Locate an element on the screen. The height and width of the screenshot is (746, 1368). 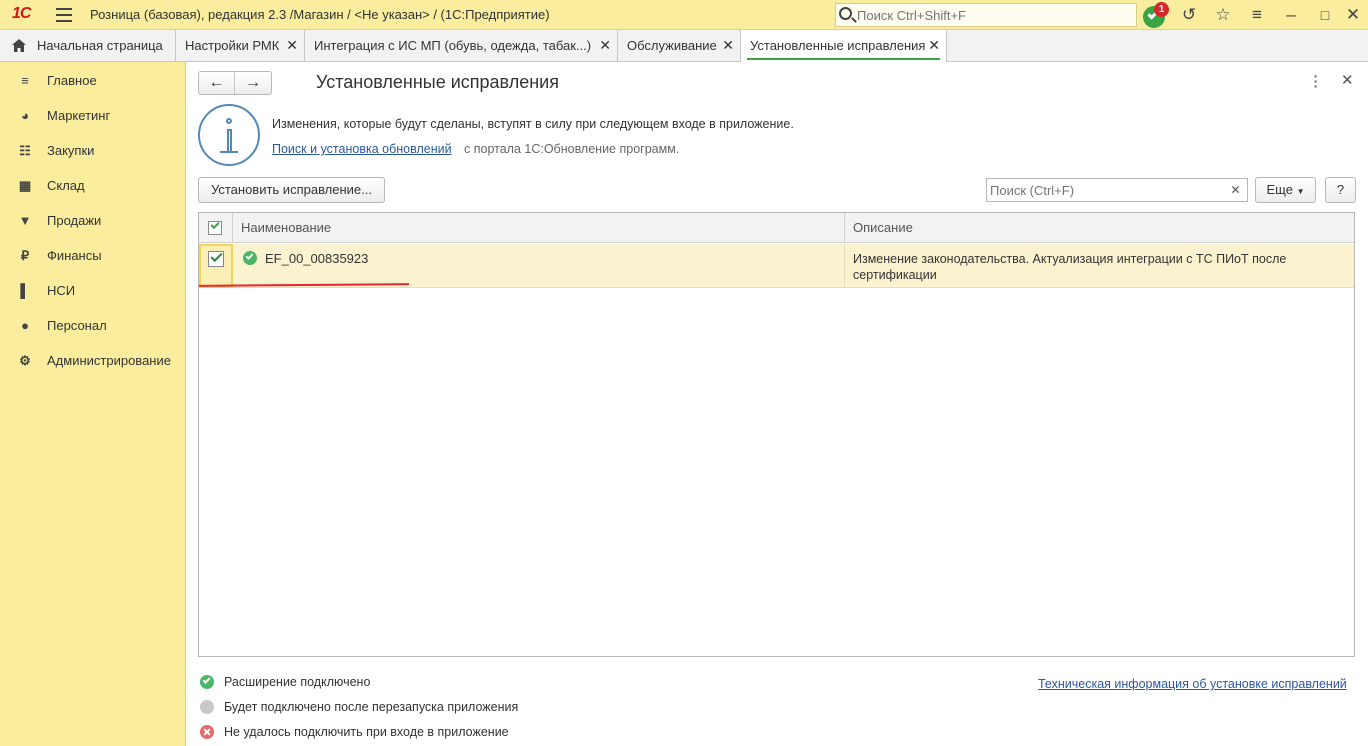
row-checkbox is located at coordinates (216, 258).